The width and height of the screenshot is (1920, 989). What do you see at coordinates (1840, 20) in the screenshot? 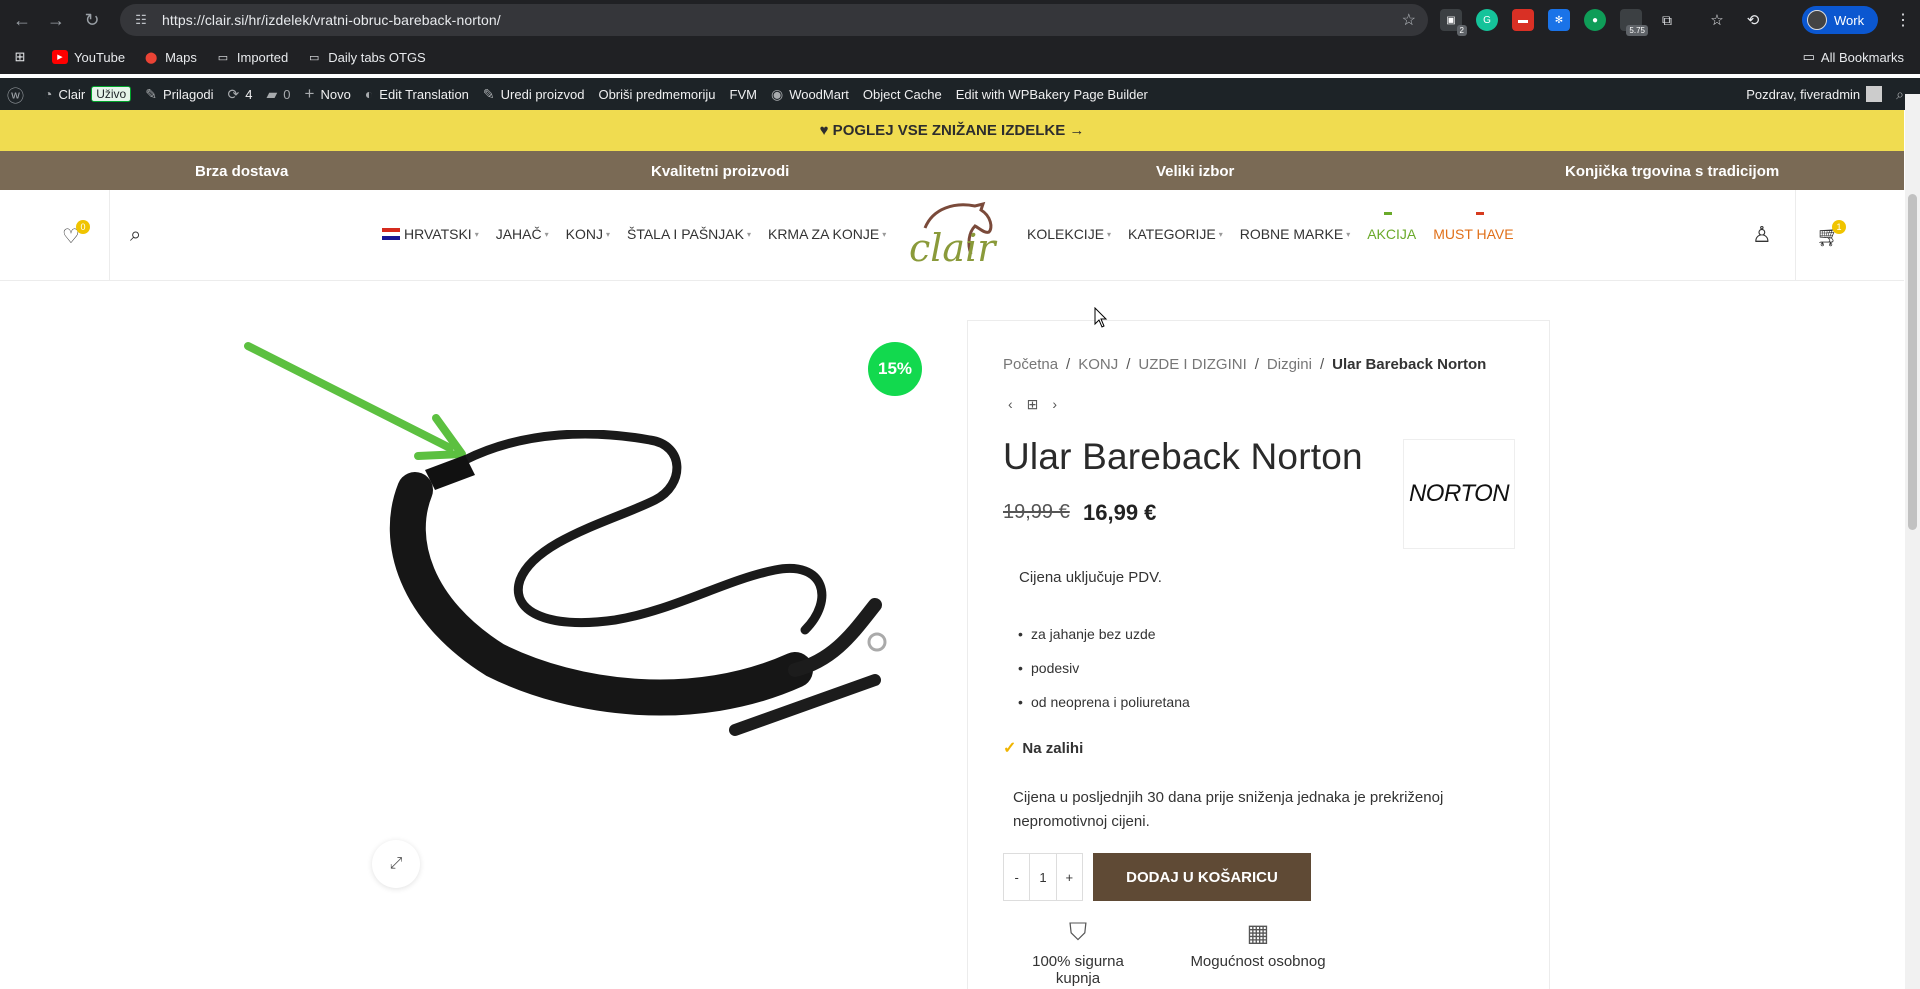
I see `profile-button: Work` at bounding box center [1840, 20].